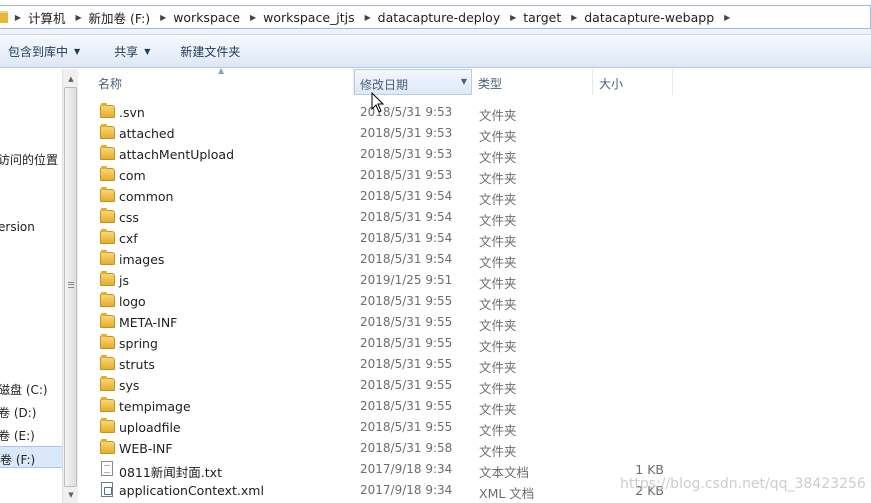  What do you see at coordinates (475, 112) in the screenshot?
I see `file-row: .svn 2018/5/31 9:53 文件夹` at bounding box center [475, 112].